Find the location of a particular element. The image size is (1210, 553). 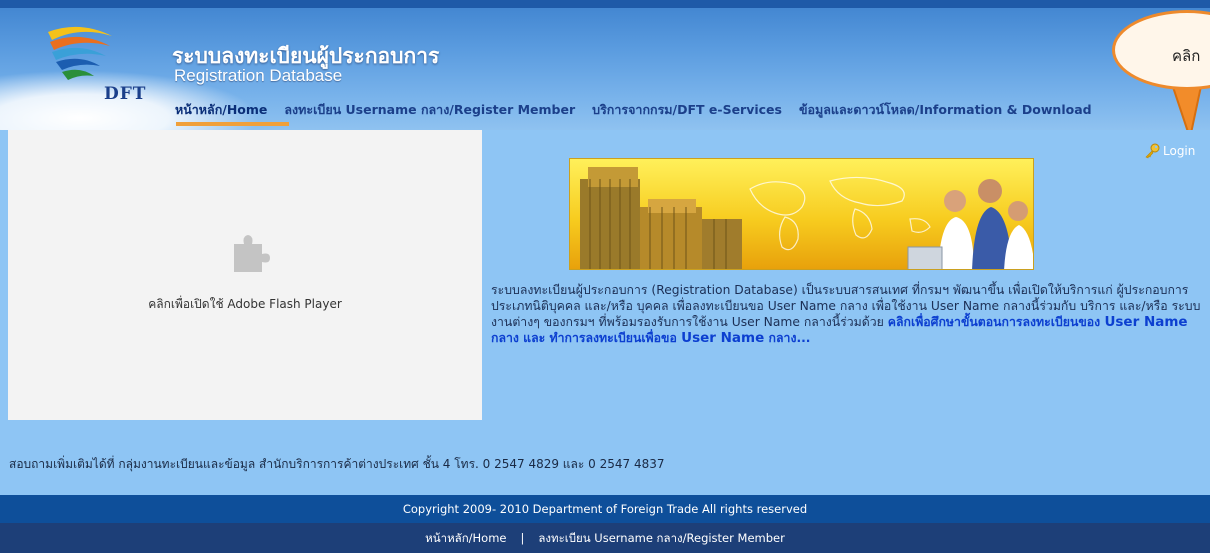

footer-link-home: หน้าหลัก/Home is located at coordinates (465, 538).